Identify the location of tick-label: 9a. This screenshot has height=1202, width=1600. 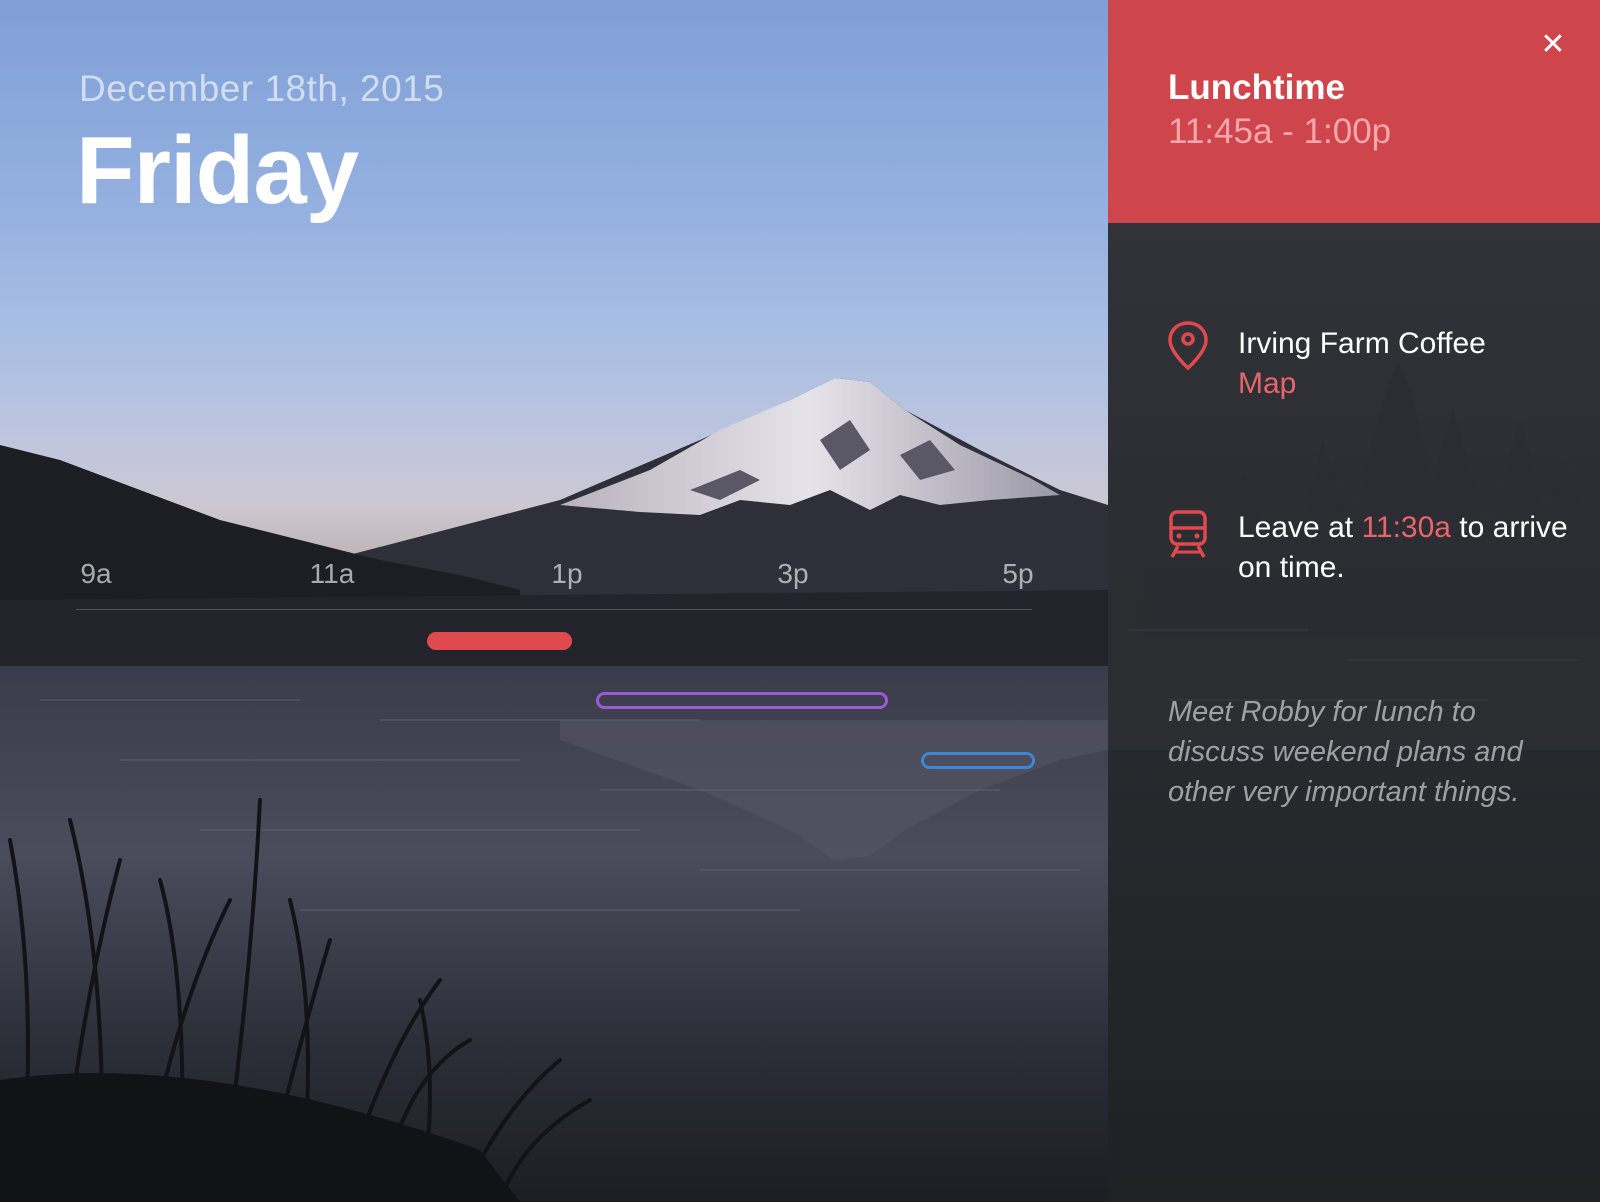
(96, 573).